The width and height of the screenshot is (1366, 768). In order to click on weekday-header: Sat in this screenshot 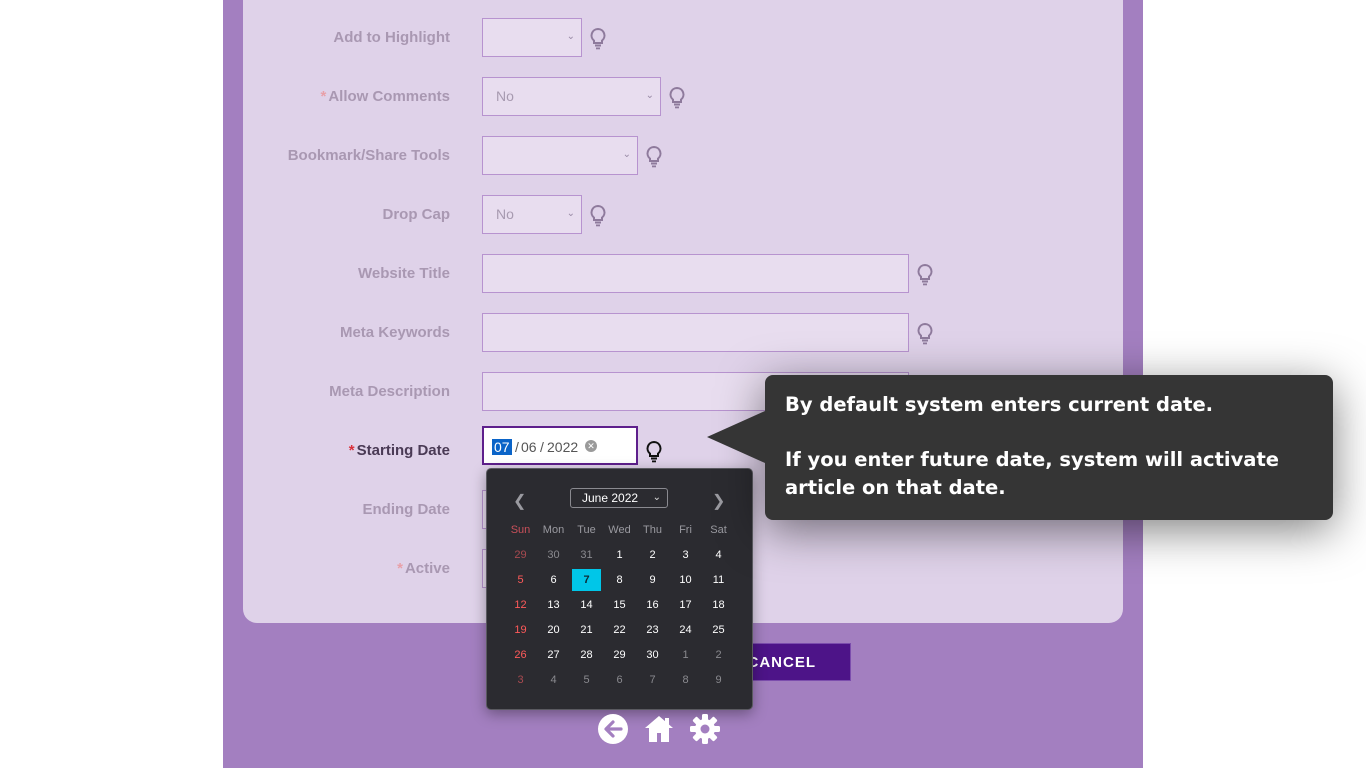, I will do `click(718, 530)`.